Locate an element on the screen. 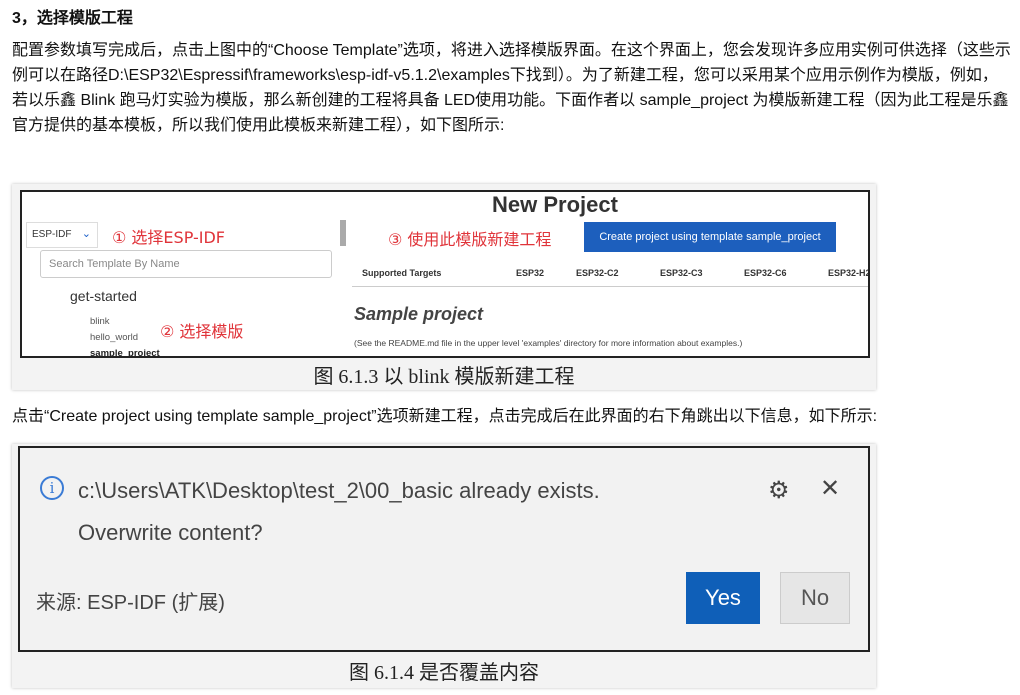 The height and width of the screenshot is (695, 1020). tree-group-get-started: get-started is located at coordinates (103, 296).